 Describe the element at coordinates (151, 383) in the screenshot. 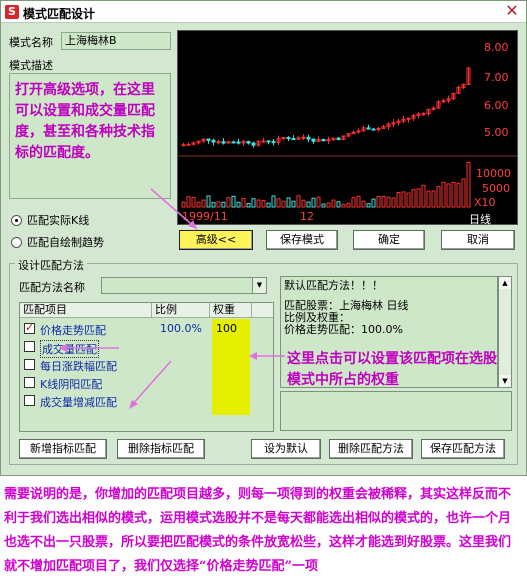

I see `arrow-to-indicator` at that location.